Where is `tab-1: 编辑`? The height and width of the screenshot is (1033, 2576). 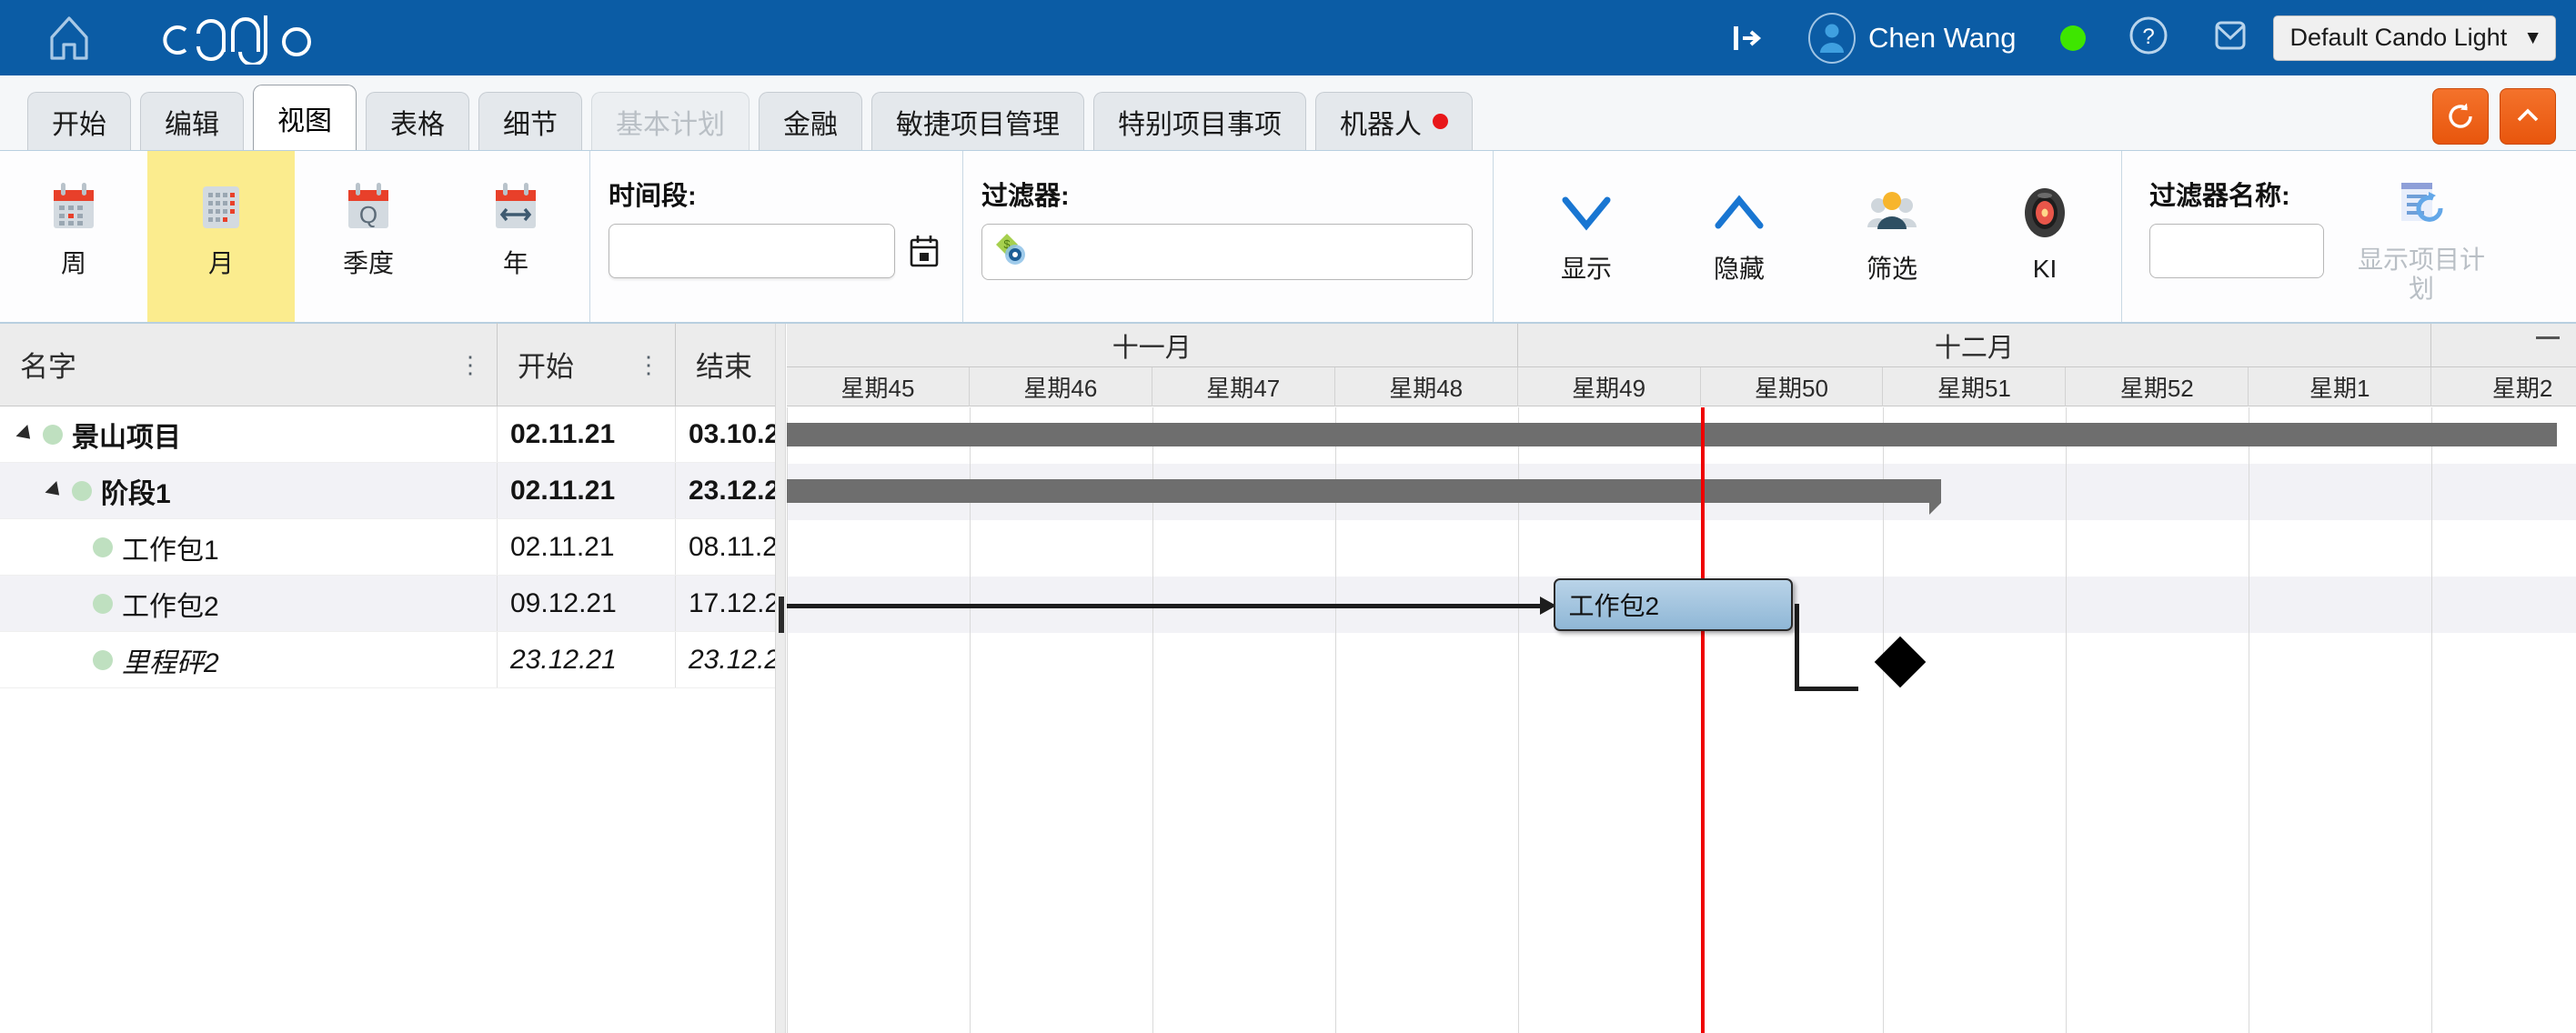 tab-1: 编辑 is located at coordinates (192, 121).